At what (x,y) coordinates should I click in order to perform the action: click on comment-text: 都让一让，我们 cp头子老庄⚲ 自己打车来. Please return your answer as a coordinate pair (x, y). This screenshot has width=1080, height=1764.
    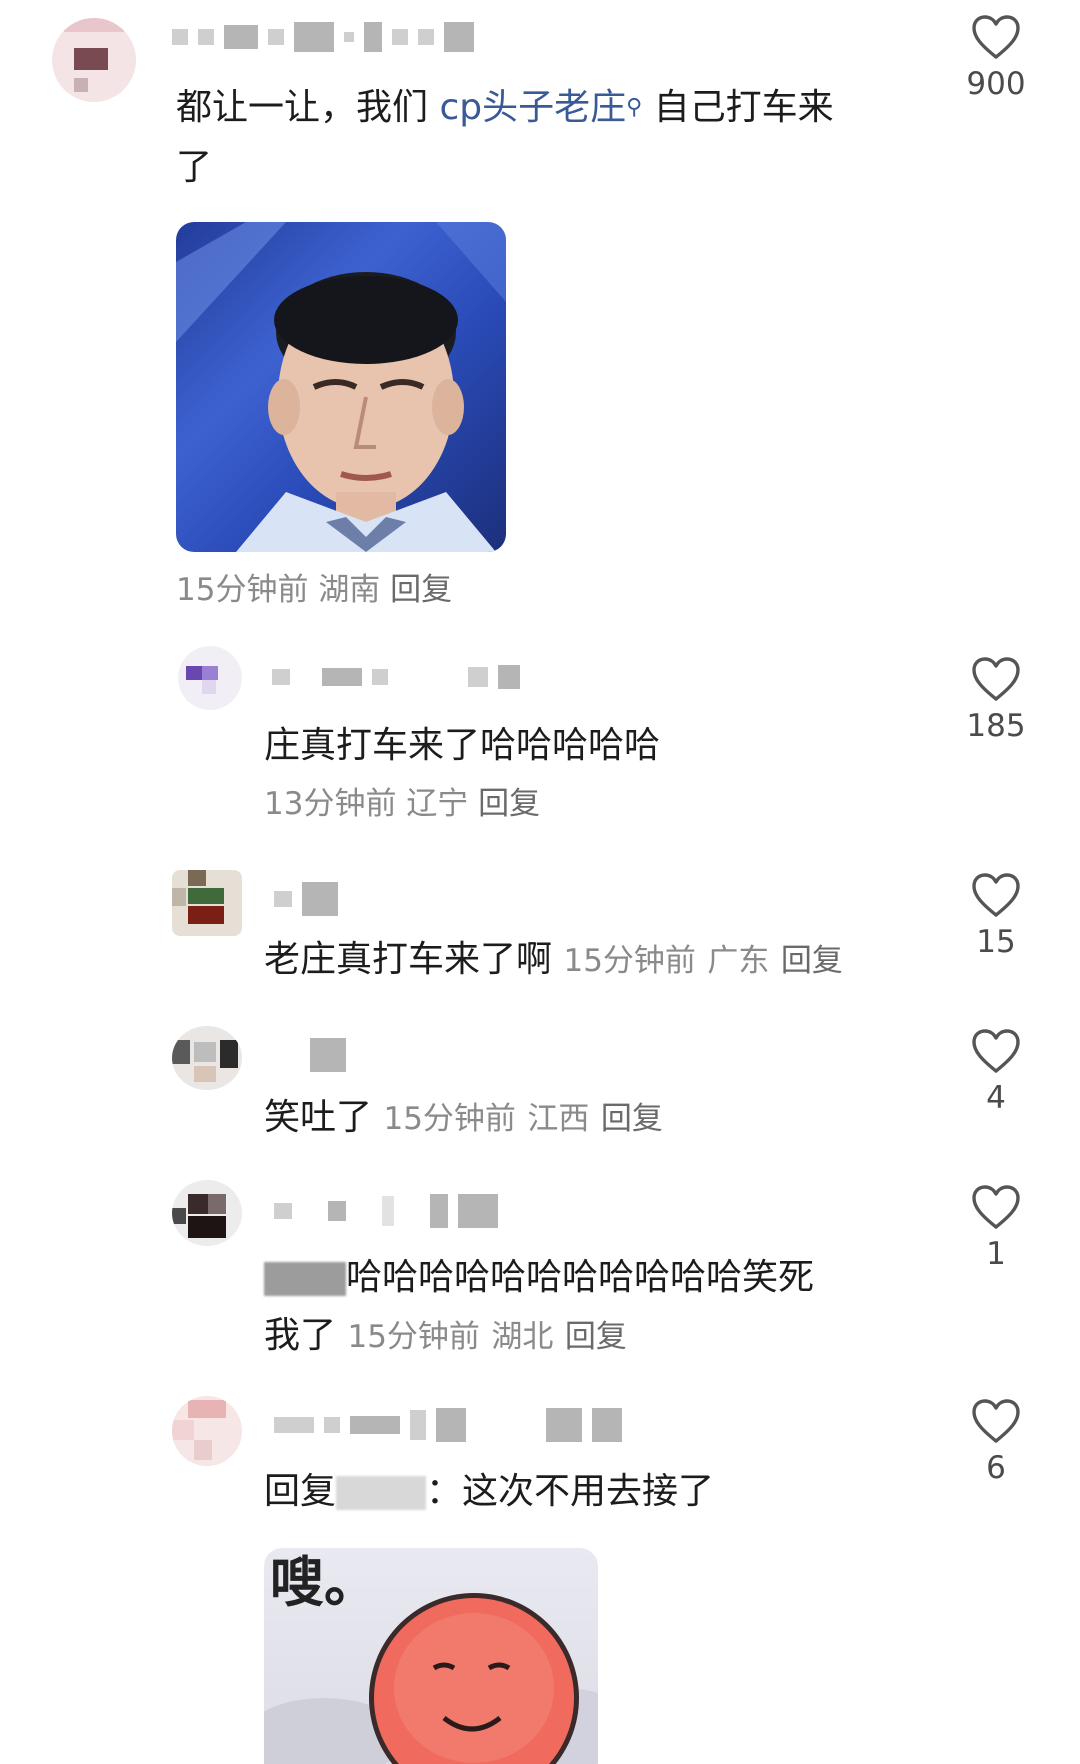
    Looking at the image, I should click on (505, 107).